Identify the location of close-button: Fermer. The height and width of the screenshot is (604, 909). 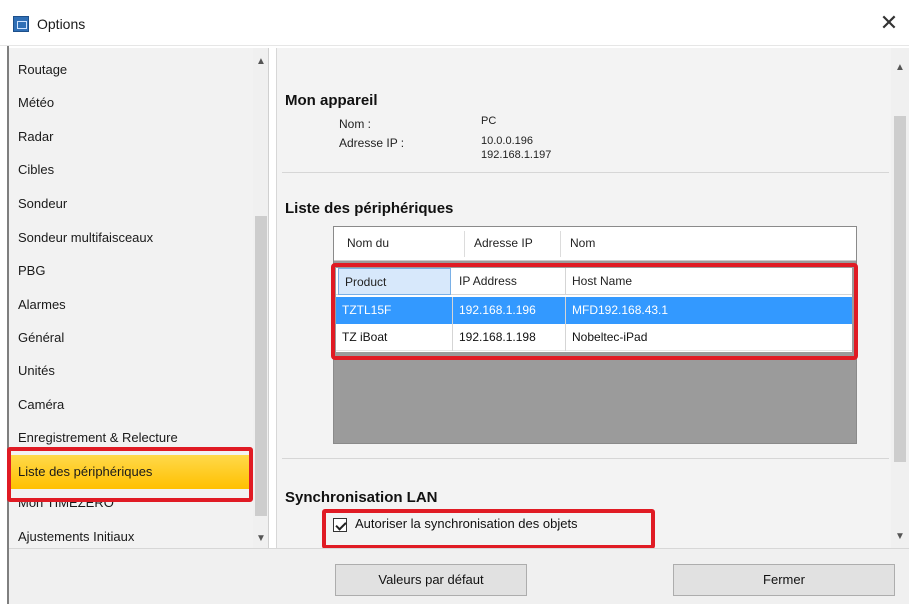
(784, 580).